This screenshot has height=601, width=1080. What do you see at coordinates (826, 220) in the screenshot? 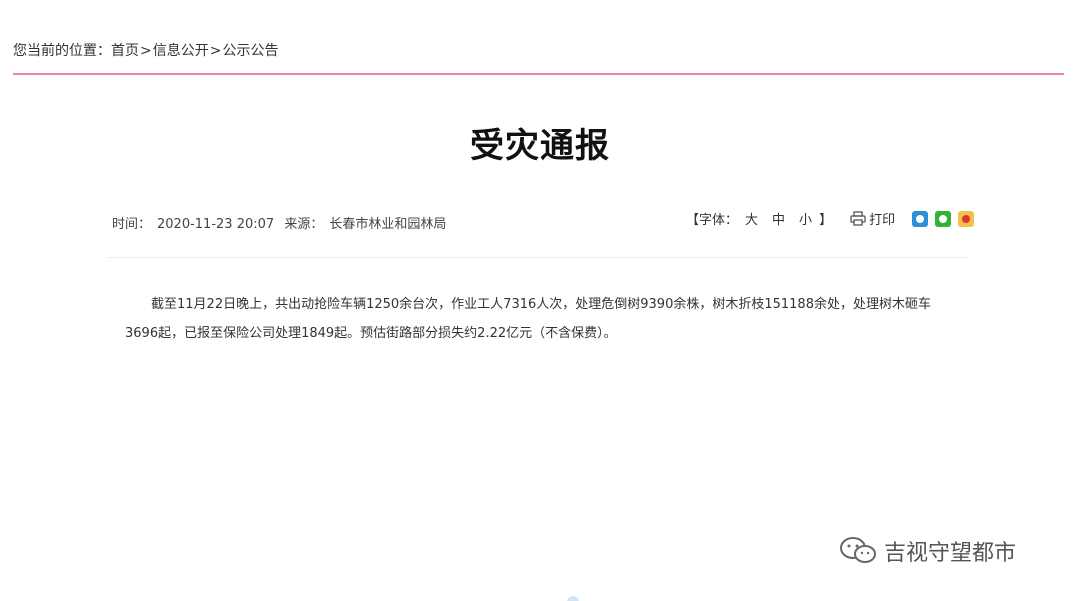
I see `font-size-close: 】` at bounding box center [826, 220].